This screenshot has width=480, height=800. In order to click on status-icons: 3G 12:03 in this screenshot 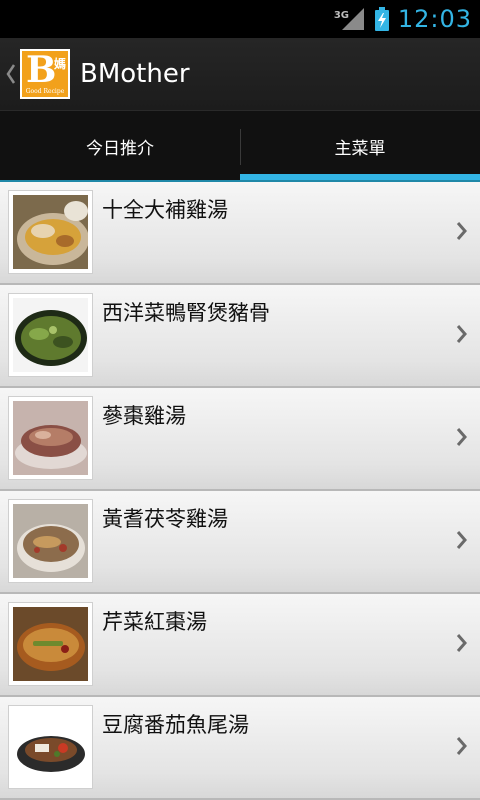, I will do `click(403, 19)`.